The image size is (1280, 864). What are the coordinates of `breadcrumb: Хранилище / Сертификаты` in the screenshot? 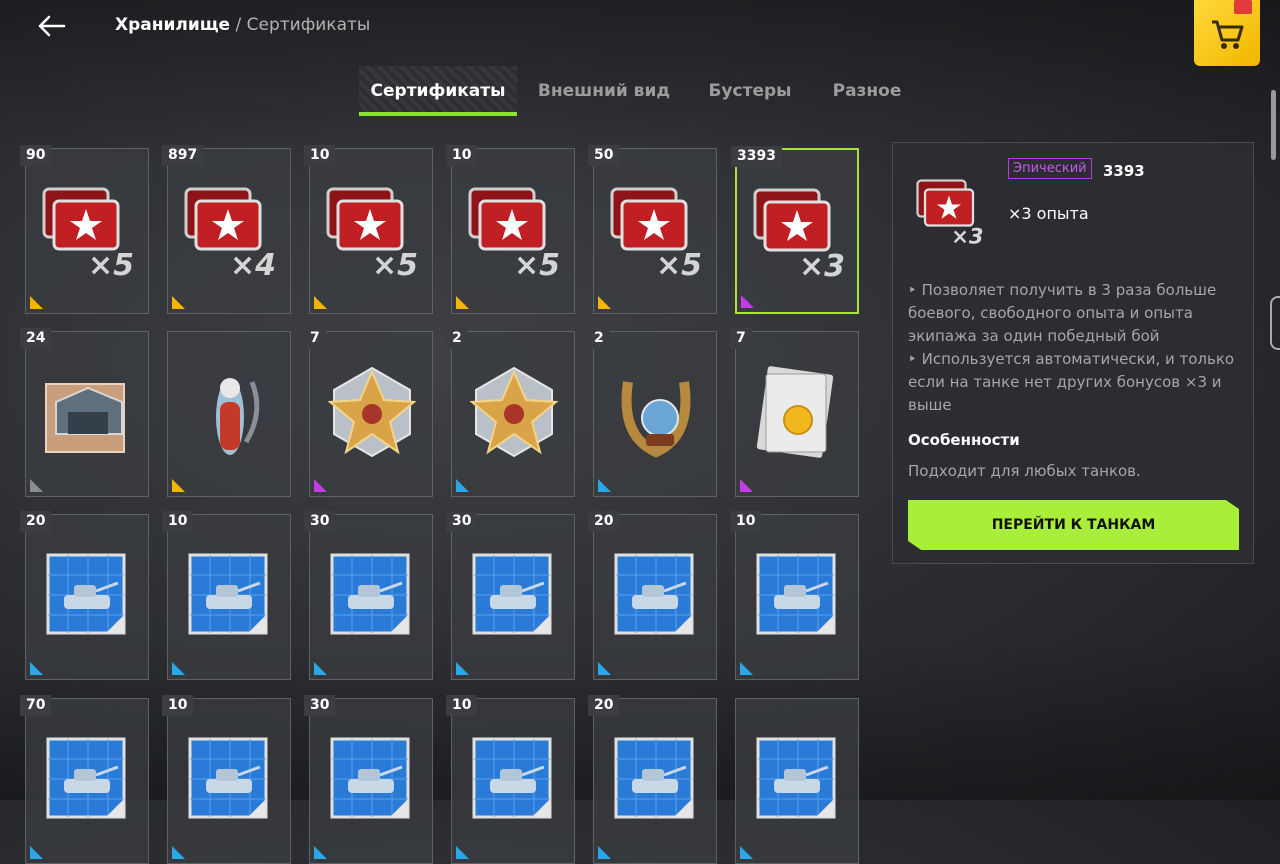 It's located at (242, 25).